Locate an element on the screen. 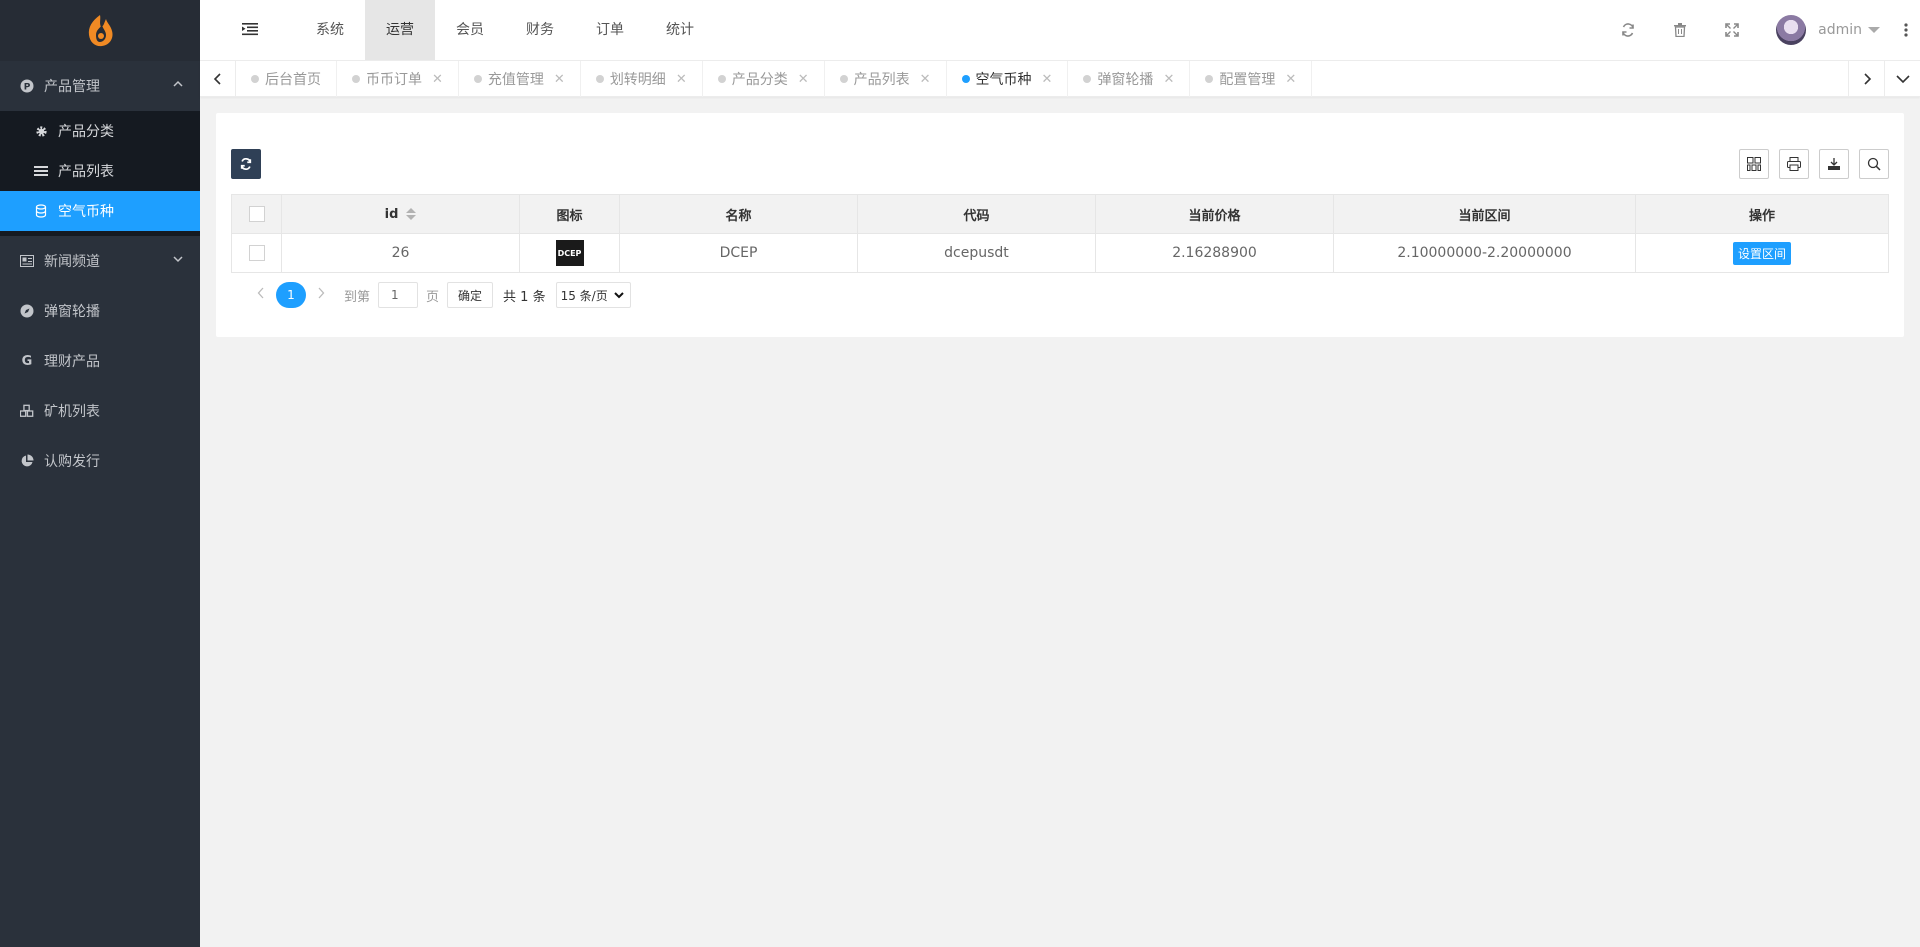 Image resolution: width=1920 pixels, height=947 pixels. prev-page-icon is located at coordinates (261, 295).